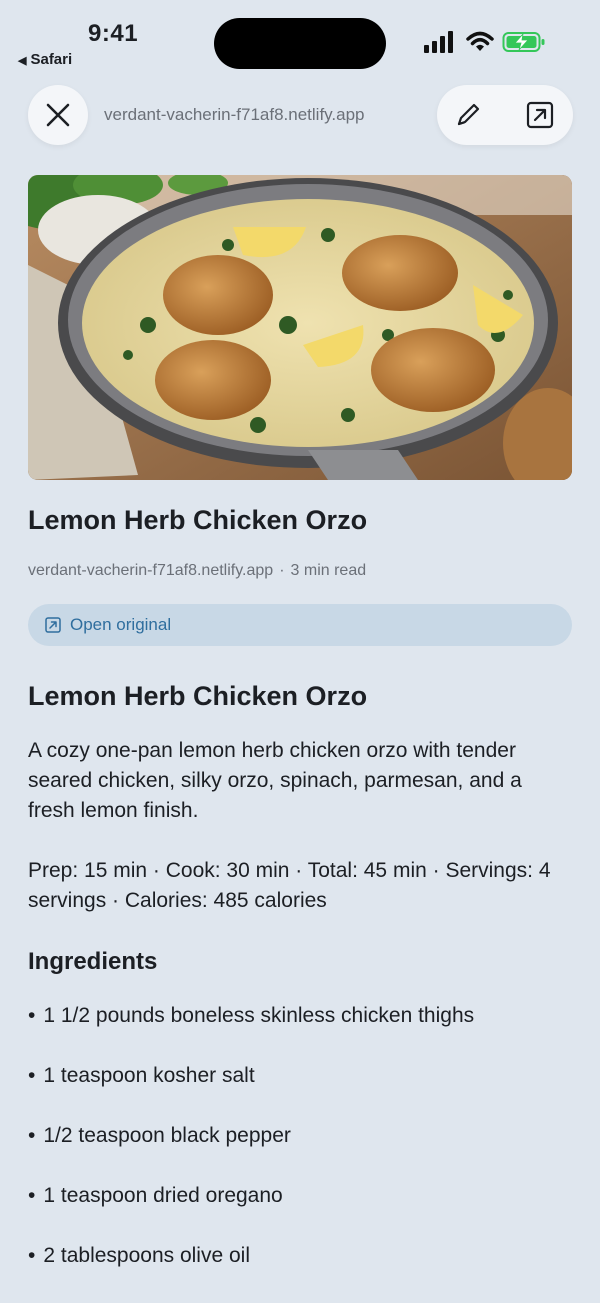 Image resolution: width=600 pixels, height=1303 pixels. I want to click on back-app-label: Safari, so click(51, 59).